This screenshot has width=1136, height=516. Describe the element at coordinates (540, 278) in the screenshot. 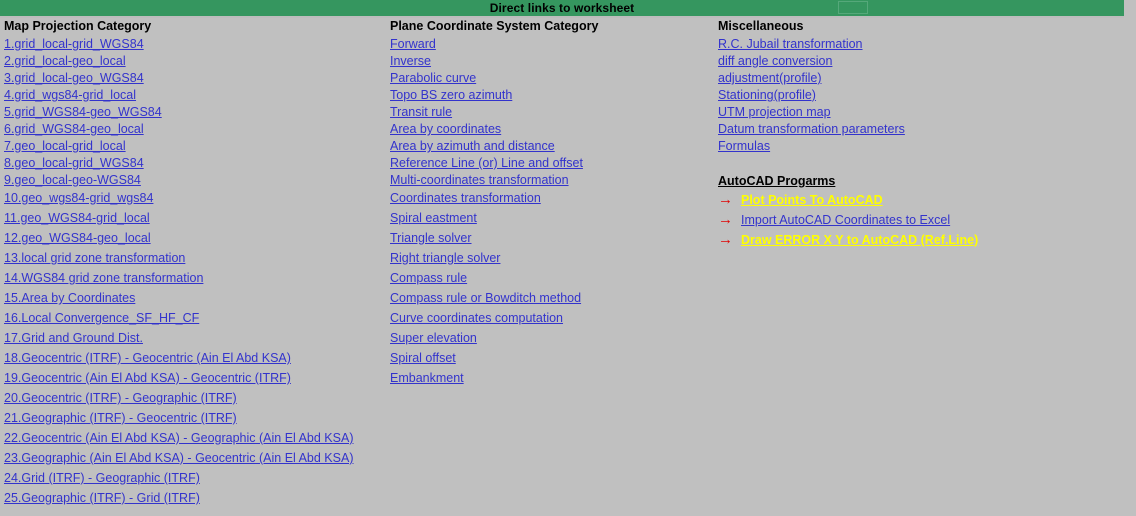

I see `list-item: Compass rule` at that location.